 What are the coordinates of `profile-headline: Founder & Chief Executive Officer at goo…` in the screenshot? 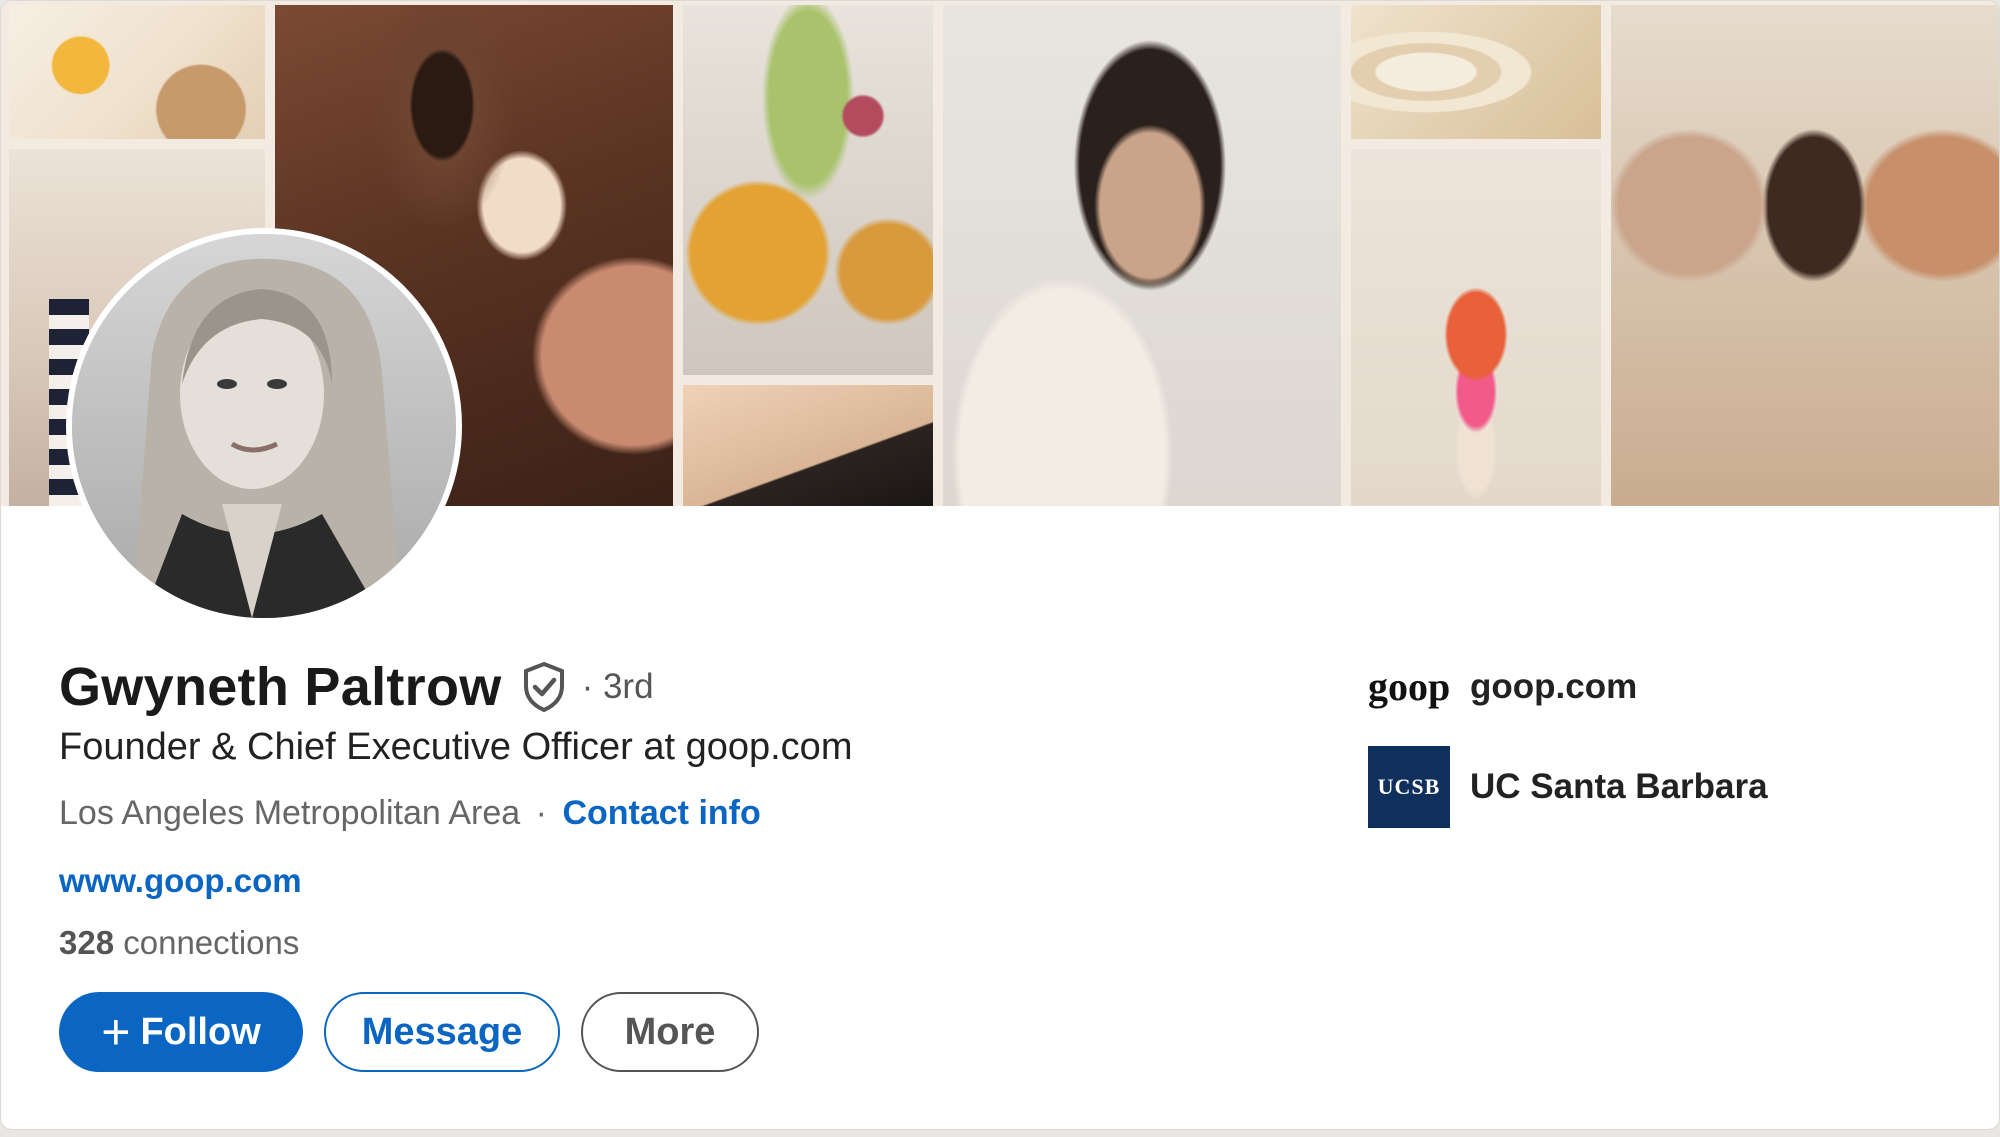 It's located at (456, 747).